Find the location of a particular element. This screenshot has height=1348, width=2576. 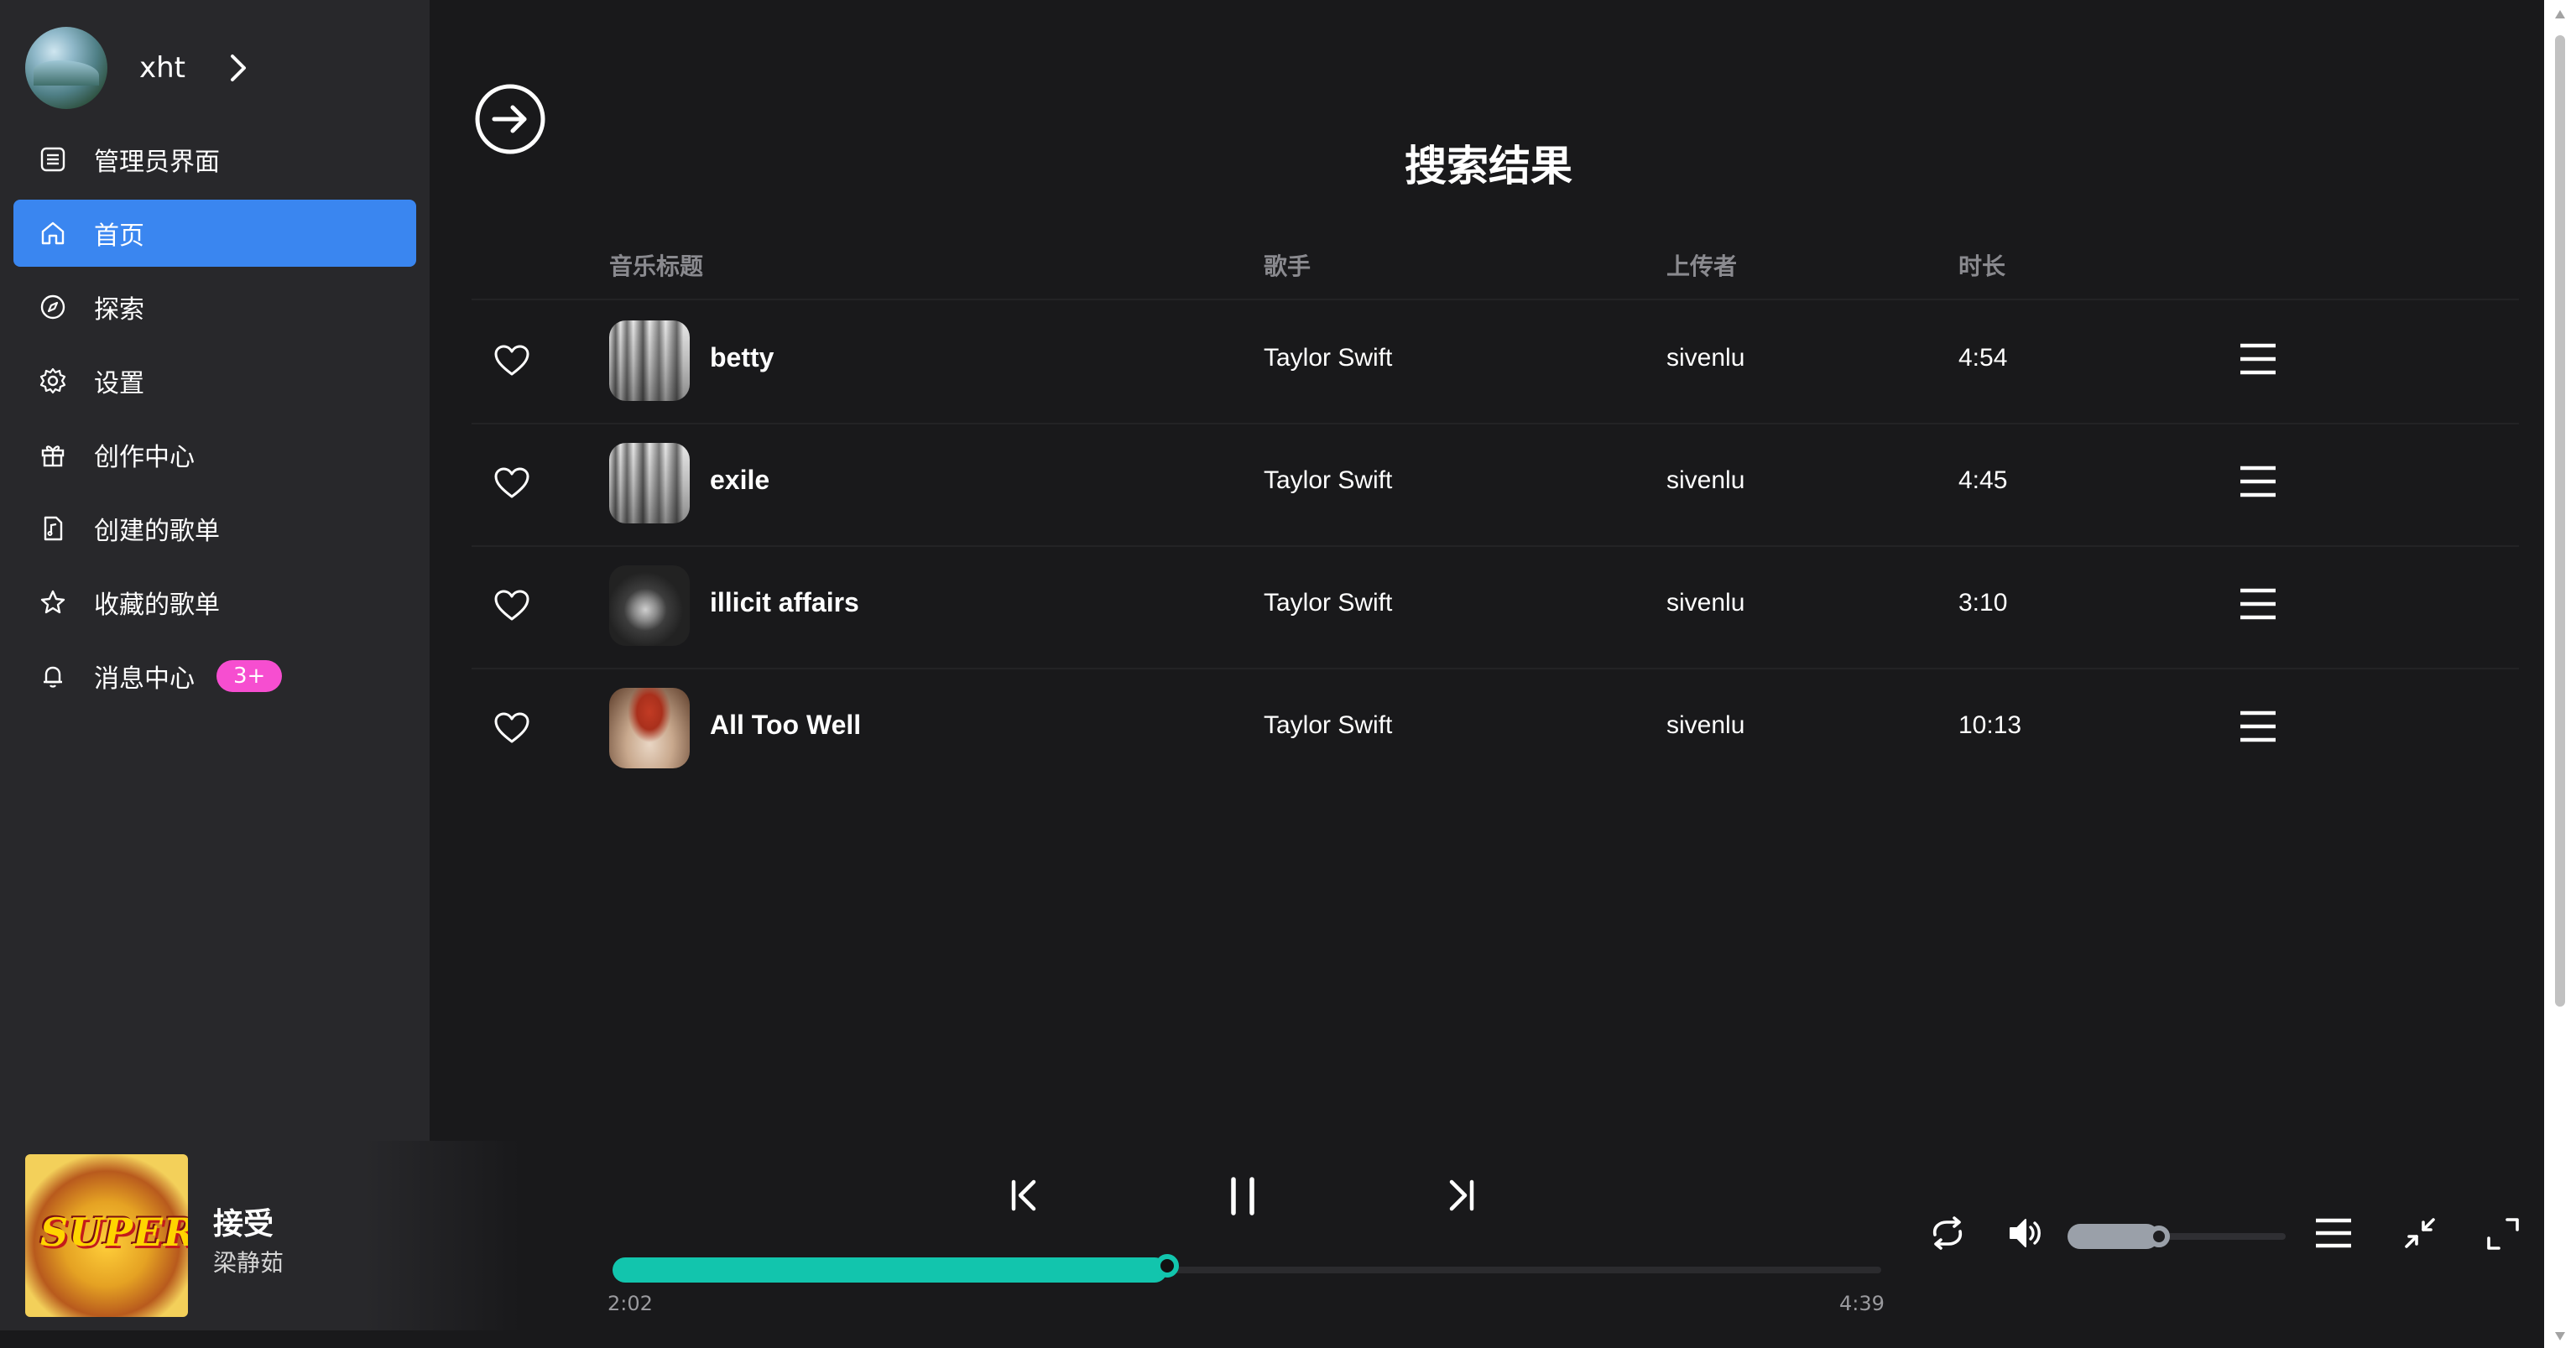

star-icon is located at coordinates (52, 602).